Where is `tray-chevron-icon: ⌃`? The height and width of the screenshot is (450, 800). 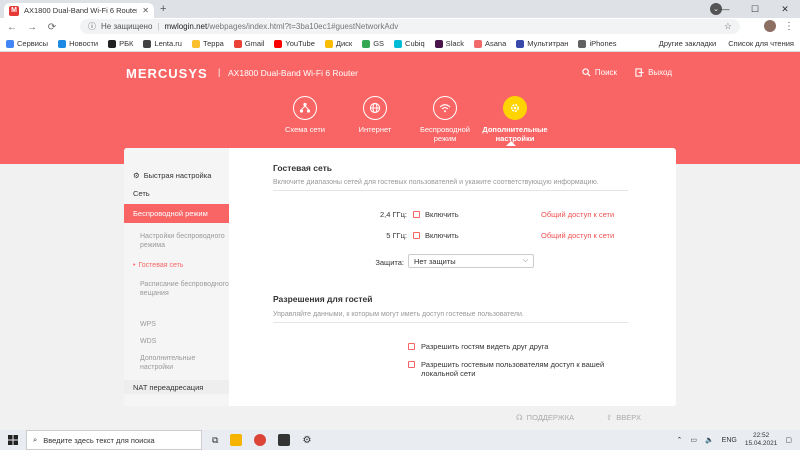
tray-chevron-icon: ⌃ is located at coordinates (679, 440).